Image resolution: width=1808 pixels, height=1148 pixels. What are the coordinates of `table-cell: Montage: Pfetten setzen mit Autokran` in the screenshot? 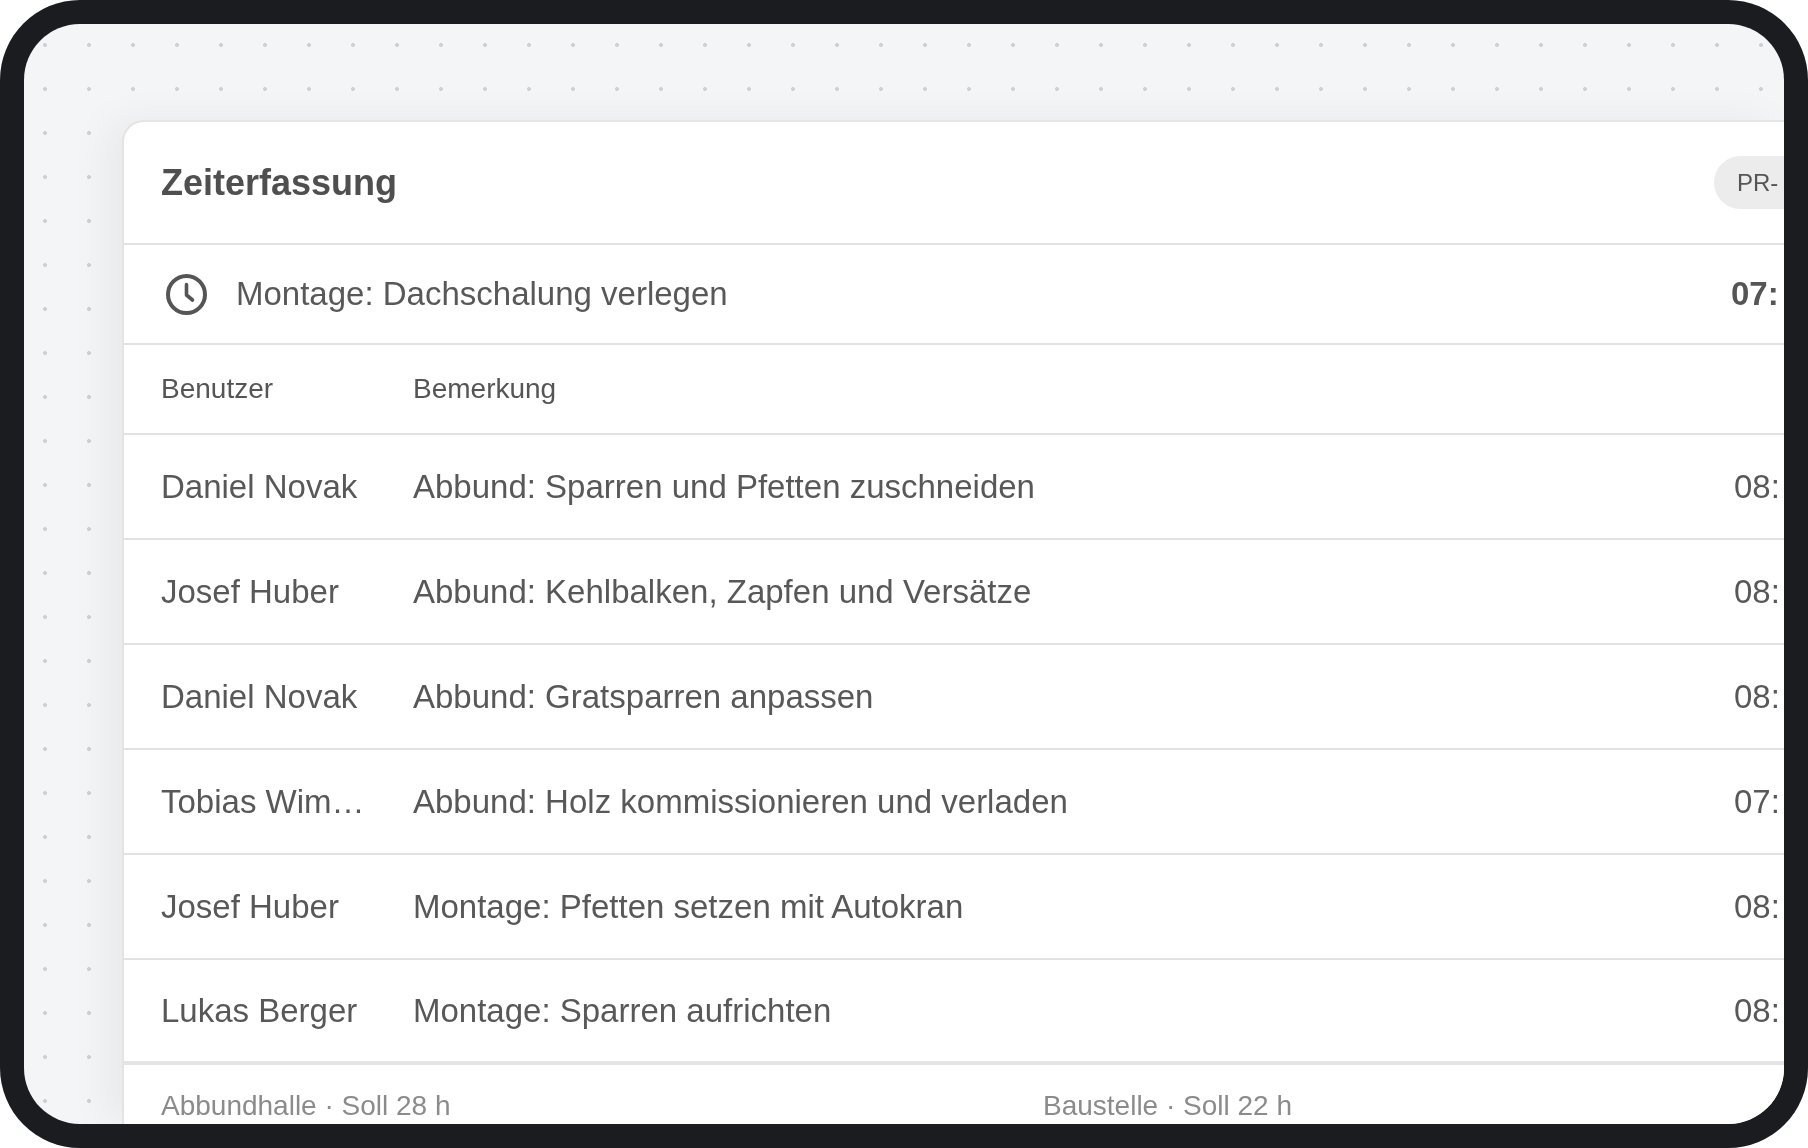 It's located at (688, 906).